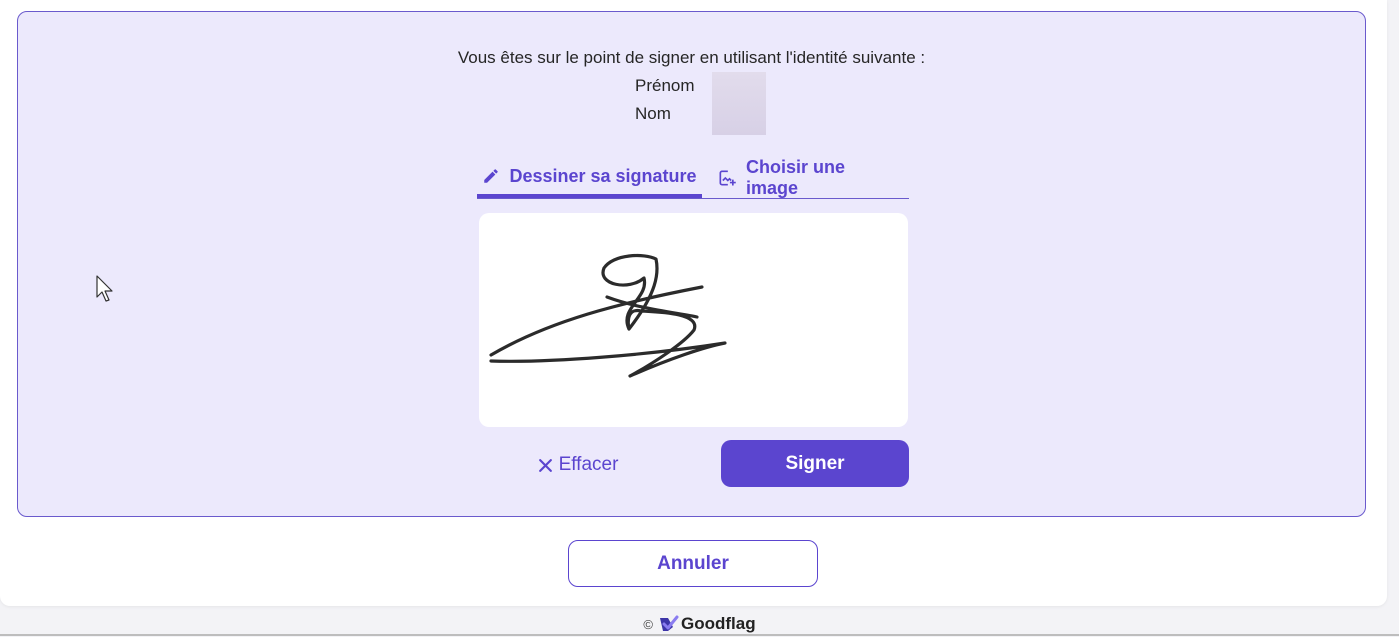 The width and height of the screenshot is (1399, 637). I want to click on brand-name: Goodflag, so click(718, 623).